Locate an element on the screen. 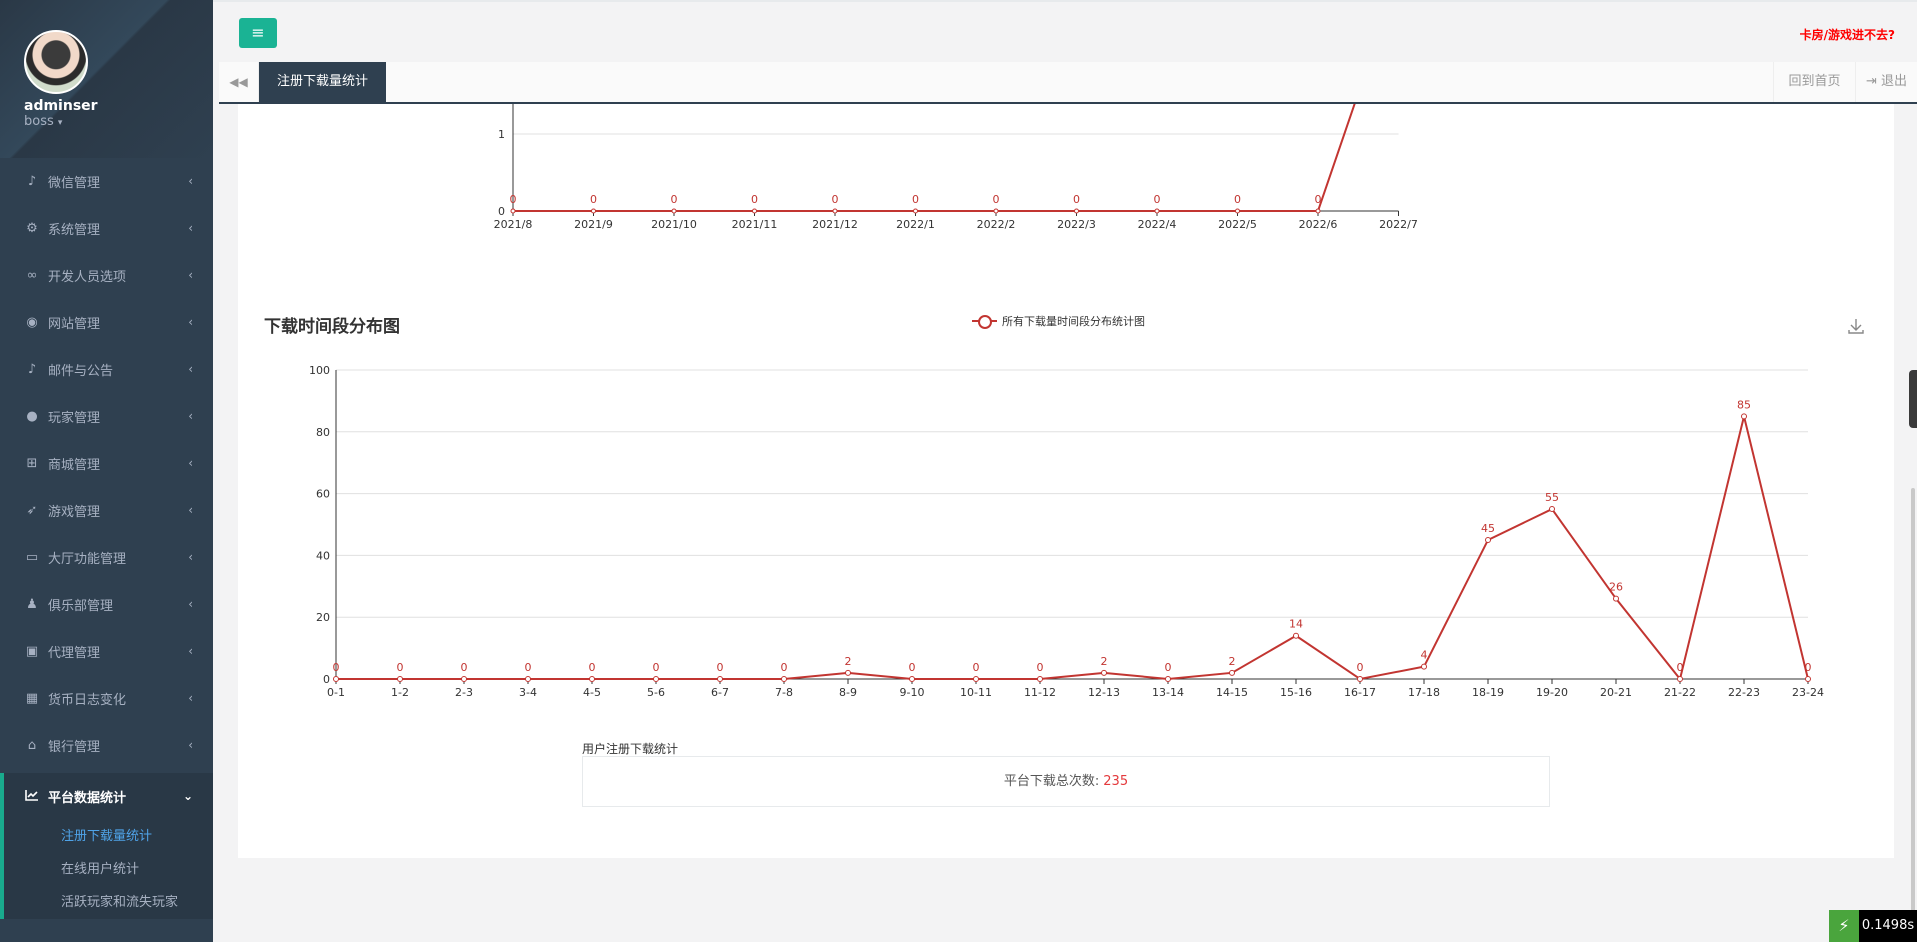 The image size is (1917, 942). sidebar-item: ➶ 游戏管理 ‹ is located at coordinates (106, 510).